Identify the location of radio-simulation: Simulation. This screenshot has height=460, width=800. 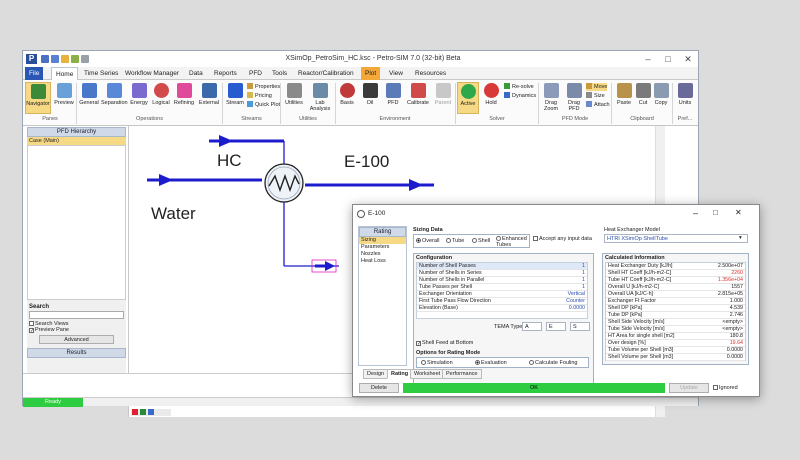
(437, 363).